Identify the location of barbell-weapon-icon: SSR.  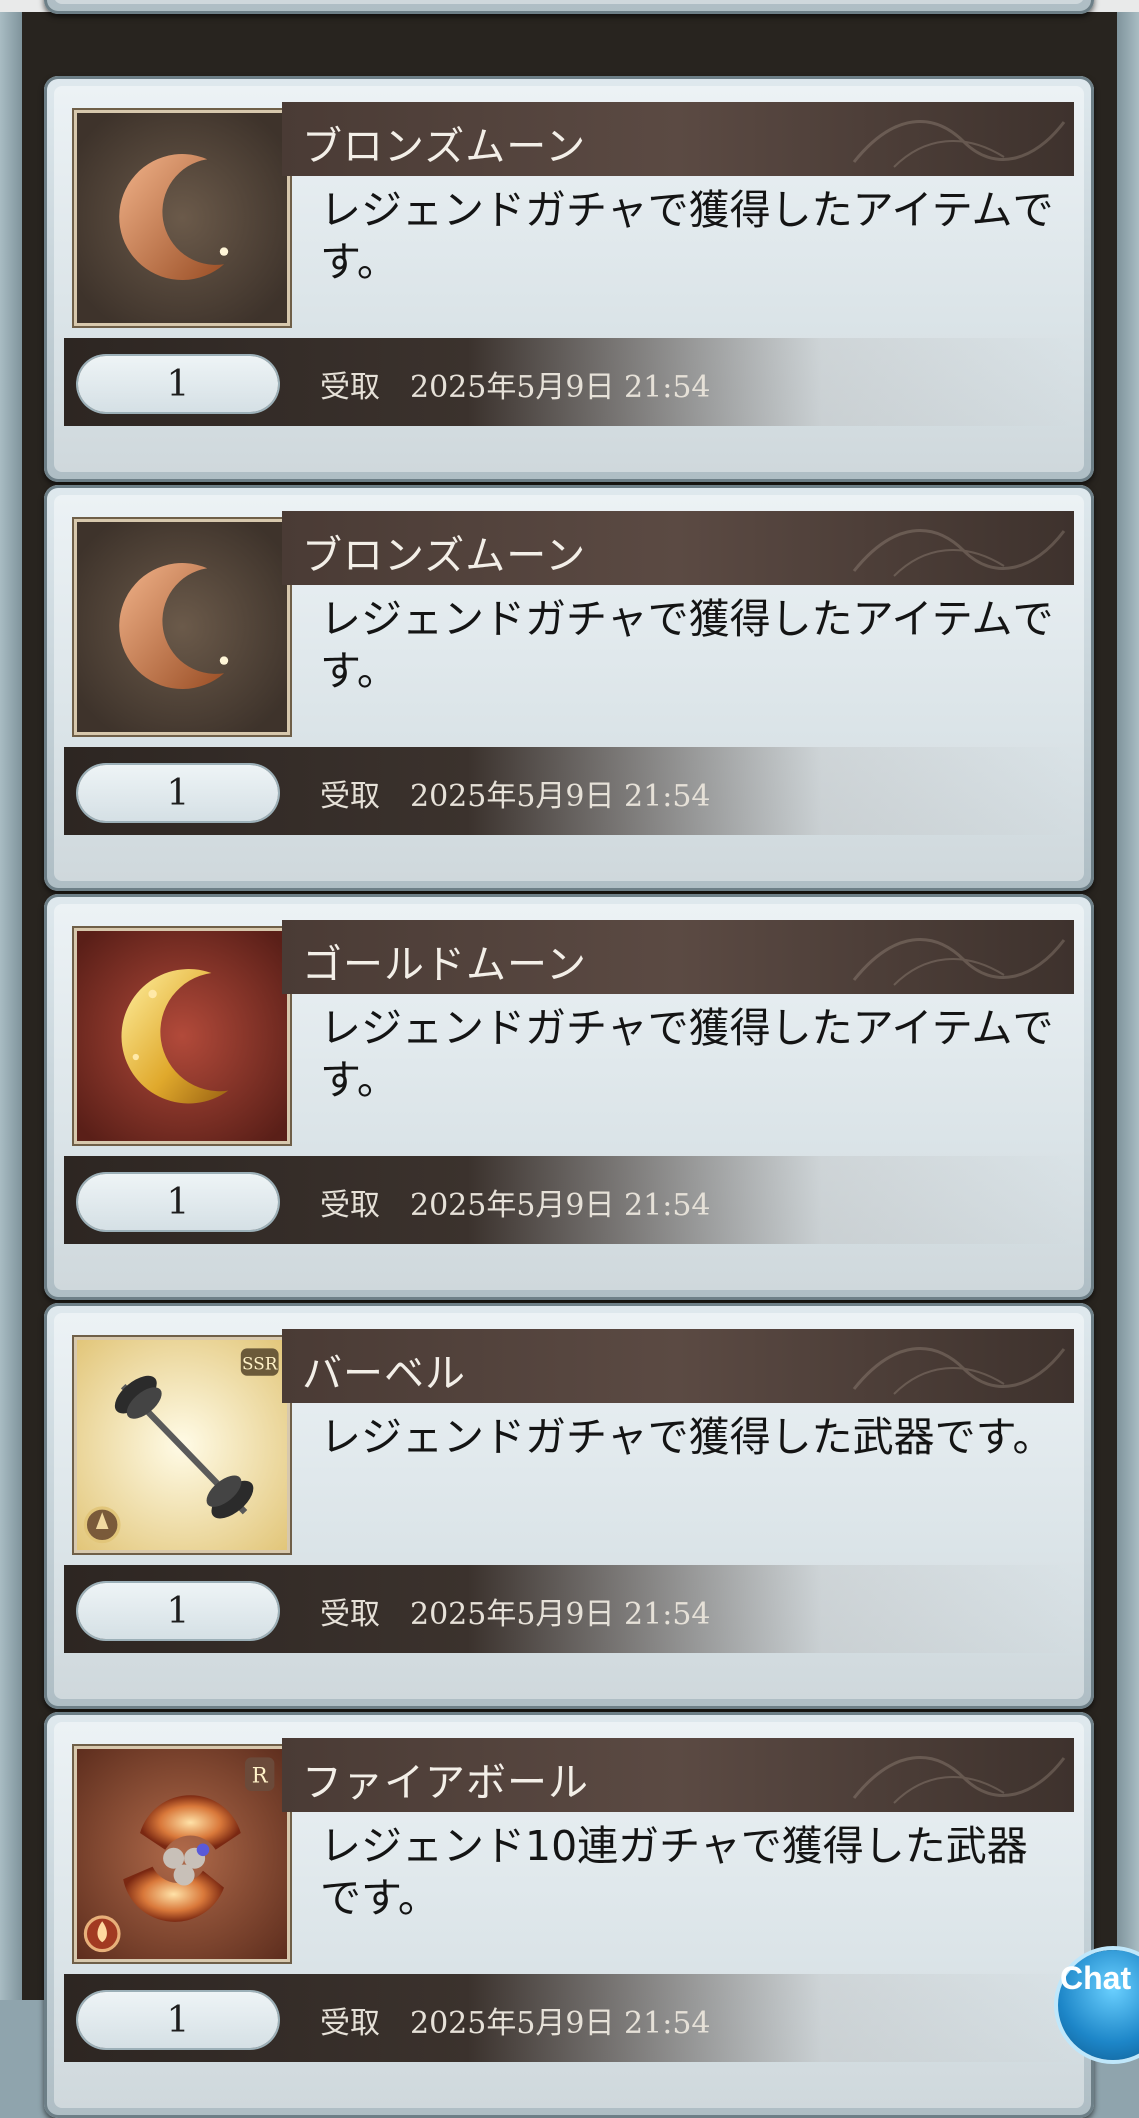
(182, 1445).